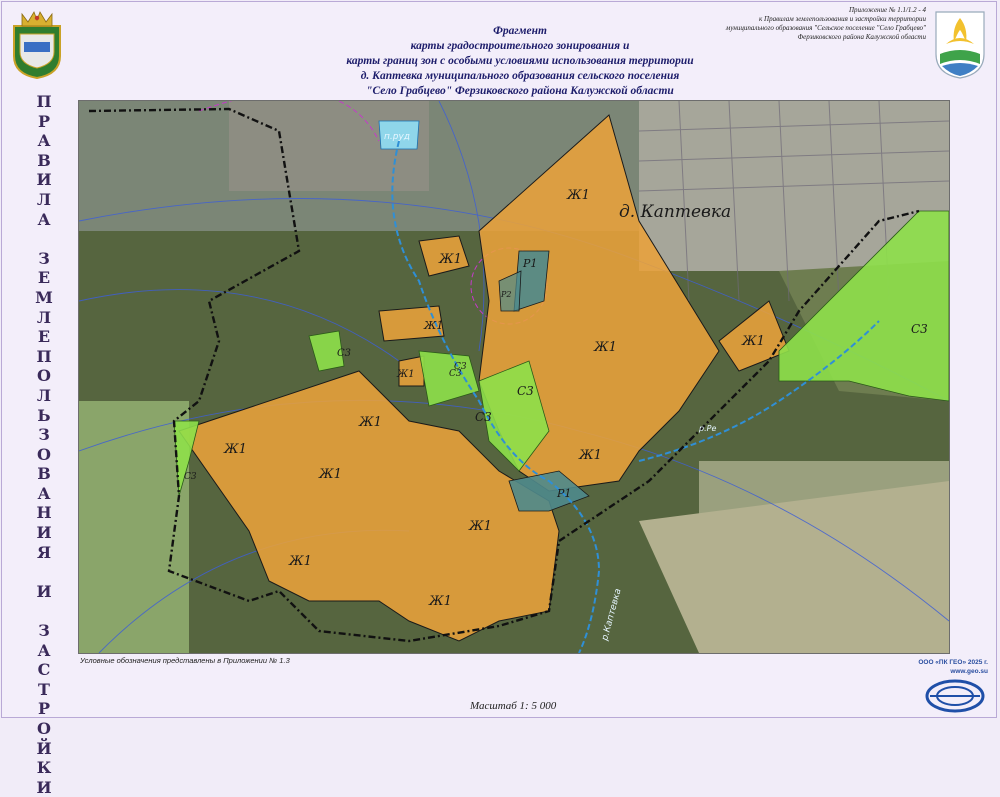  I want to click on side-title-letter: Я, so click(44, 552).